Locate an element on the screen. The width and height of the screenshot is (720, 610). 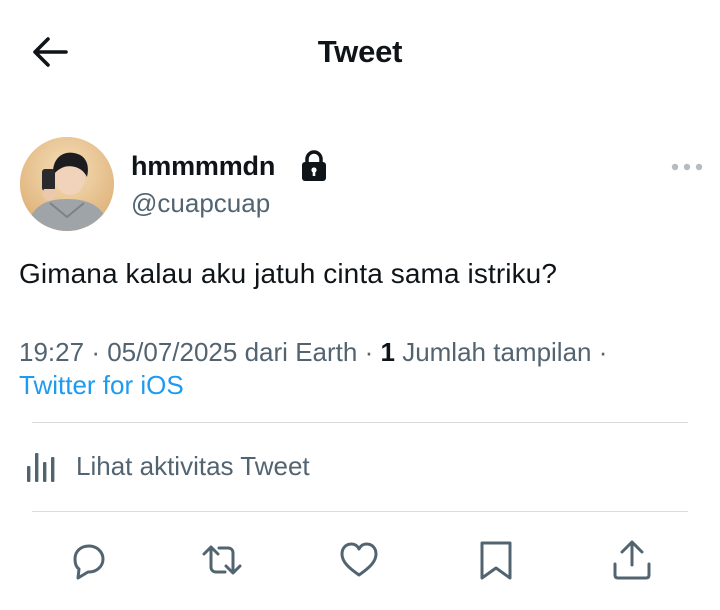
share-icon is located at coordinates (632, 560).